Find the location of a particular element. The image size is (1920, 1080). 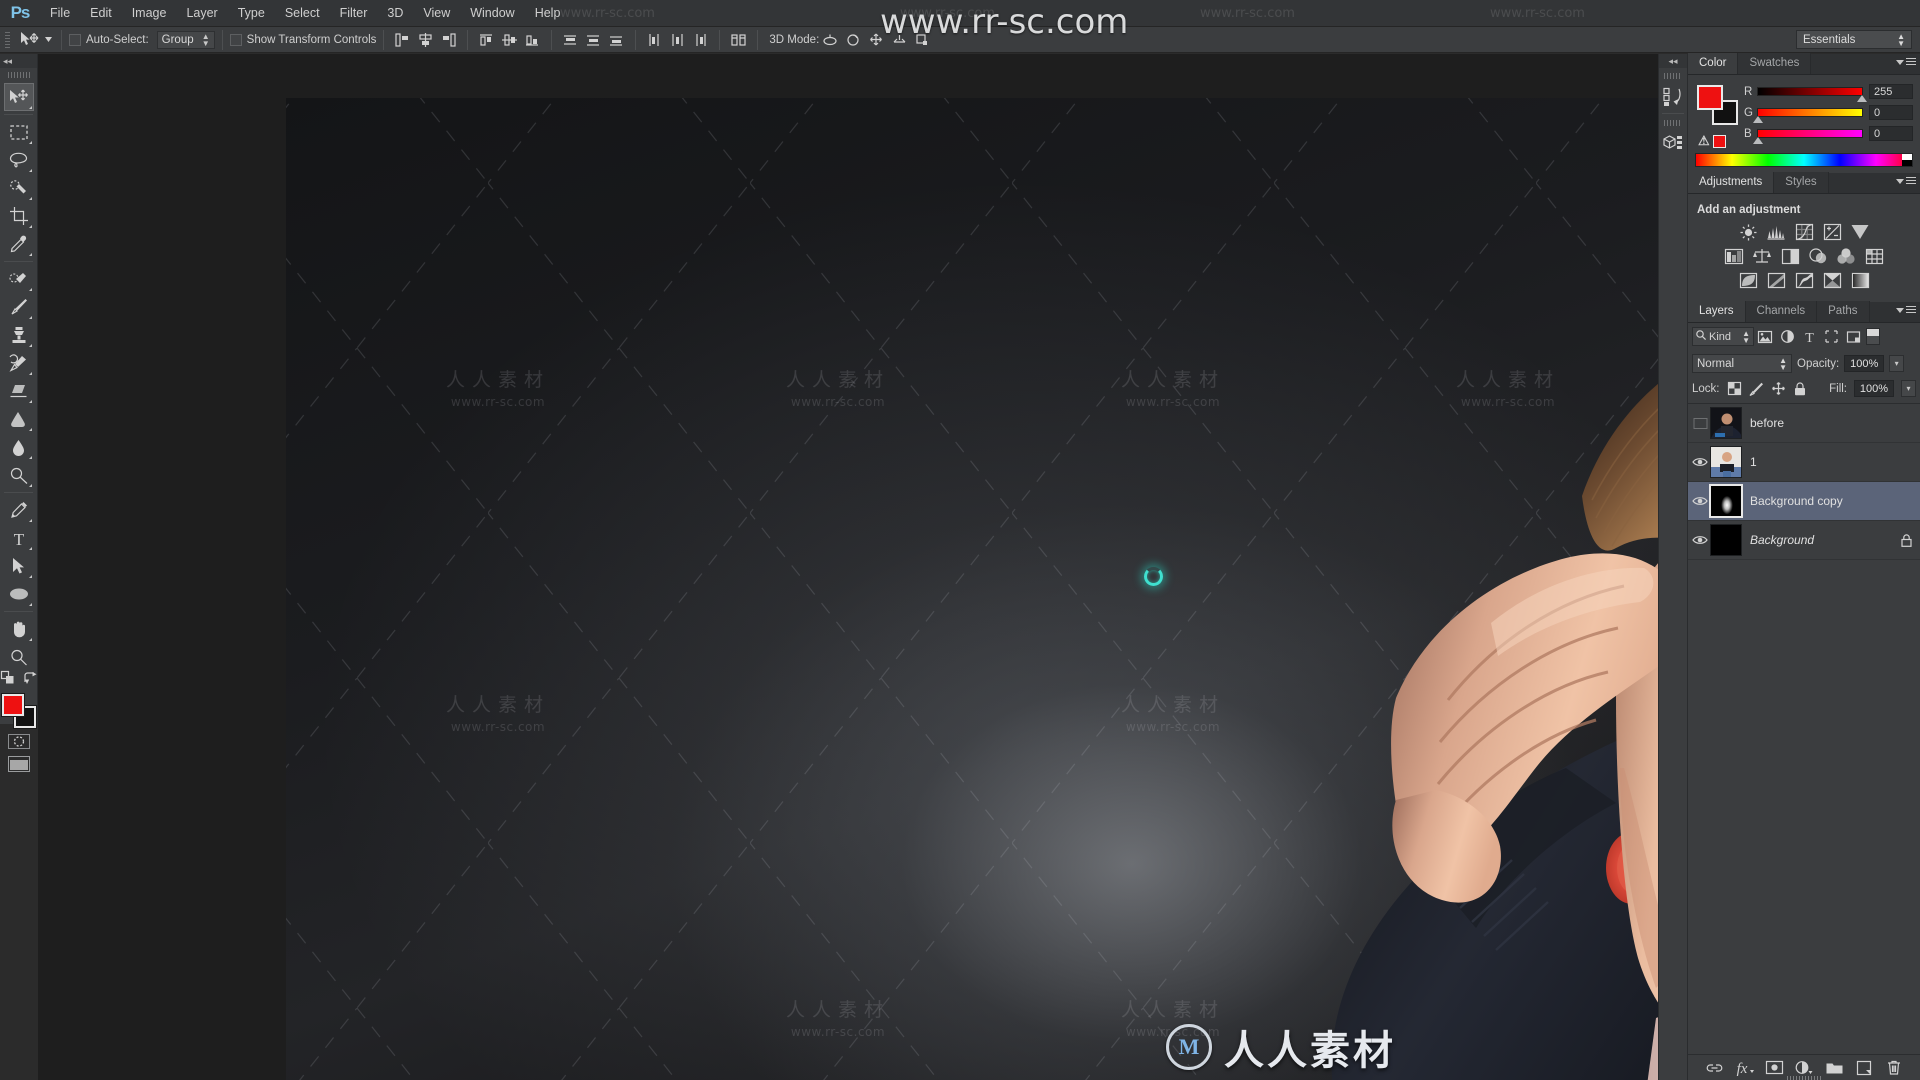

layer-name: before is located at coordinates (1835, 423).